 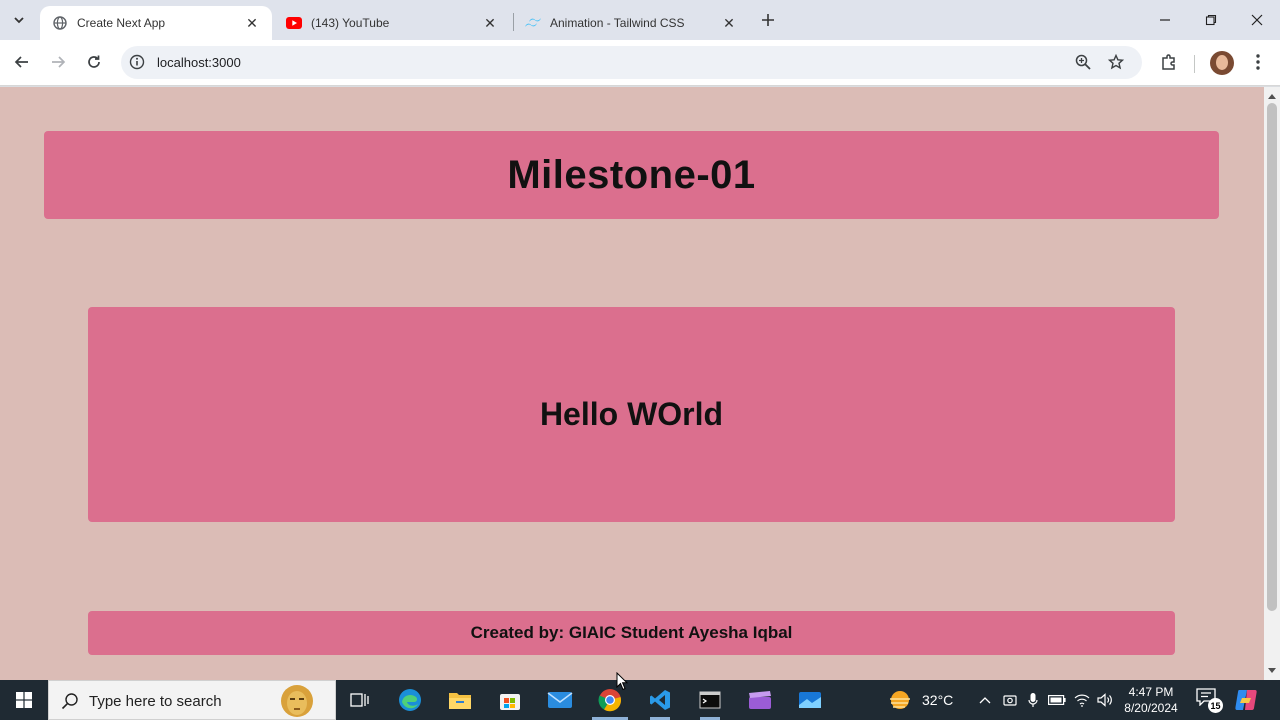 What do you see at coordinates (1151, 700) in the screenshot?
I see `taskbar-clock: 4:47 PM 8/20/2024` at bounding box center [1151, 700].